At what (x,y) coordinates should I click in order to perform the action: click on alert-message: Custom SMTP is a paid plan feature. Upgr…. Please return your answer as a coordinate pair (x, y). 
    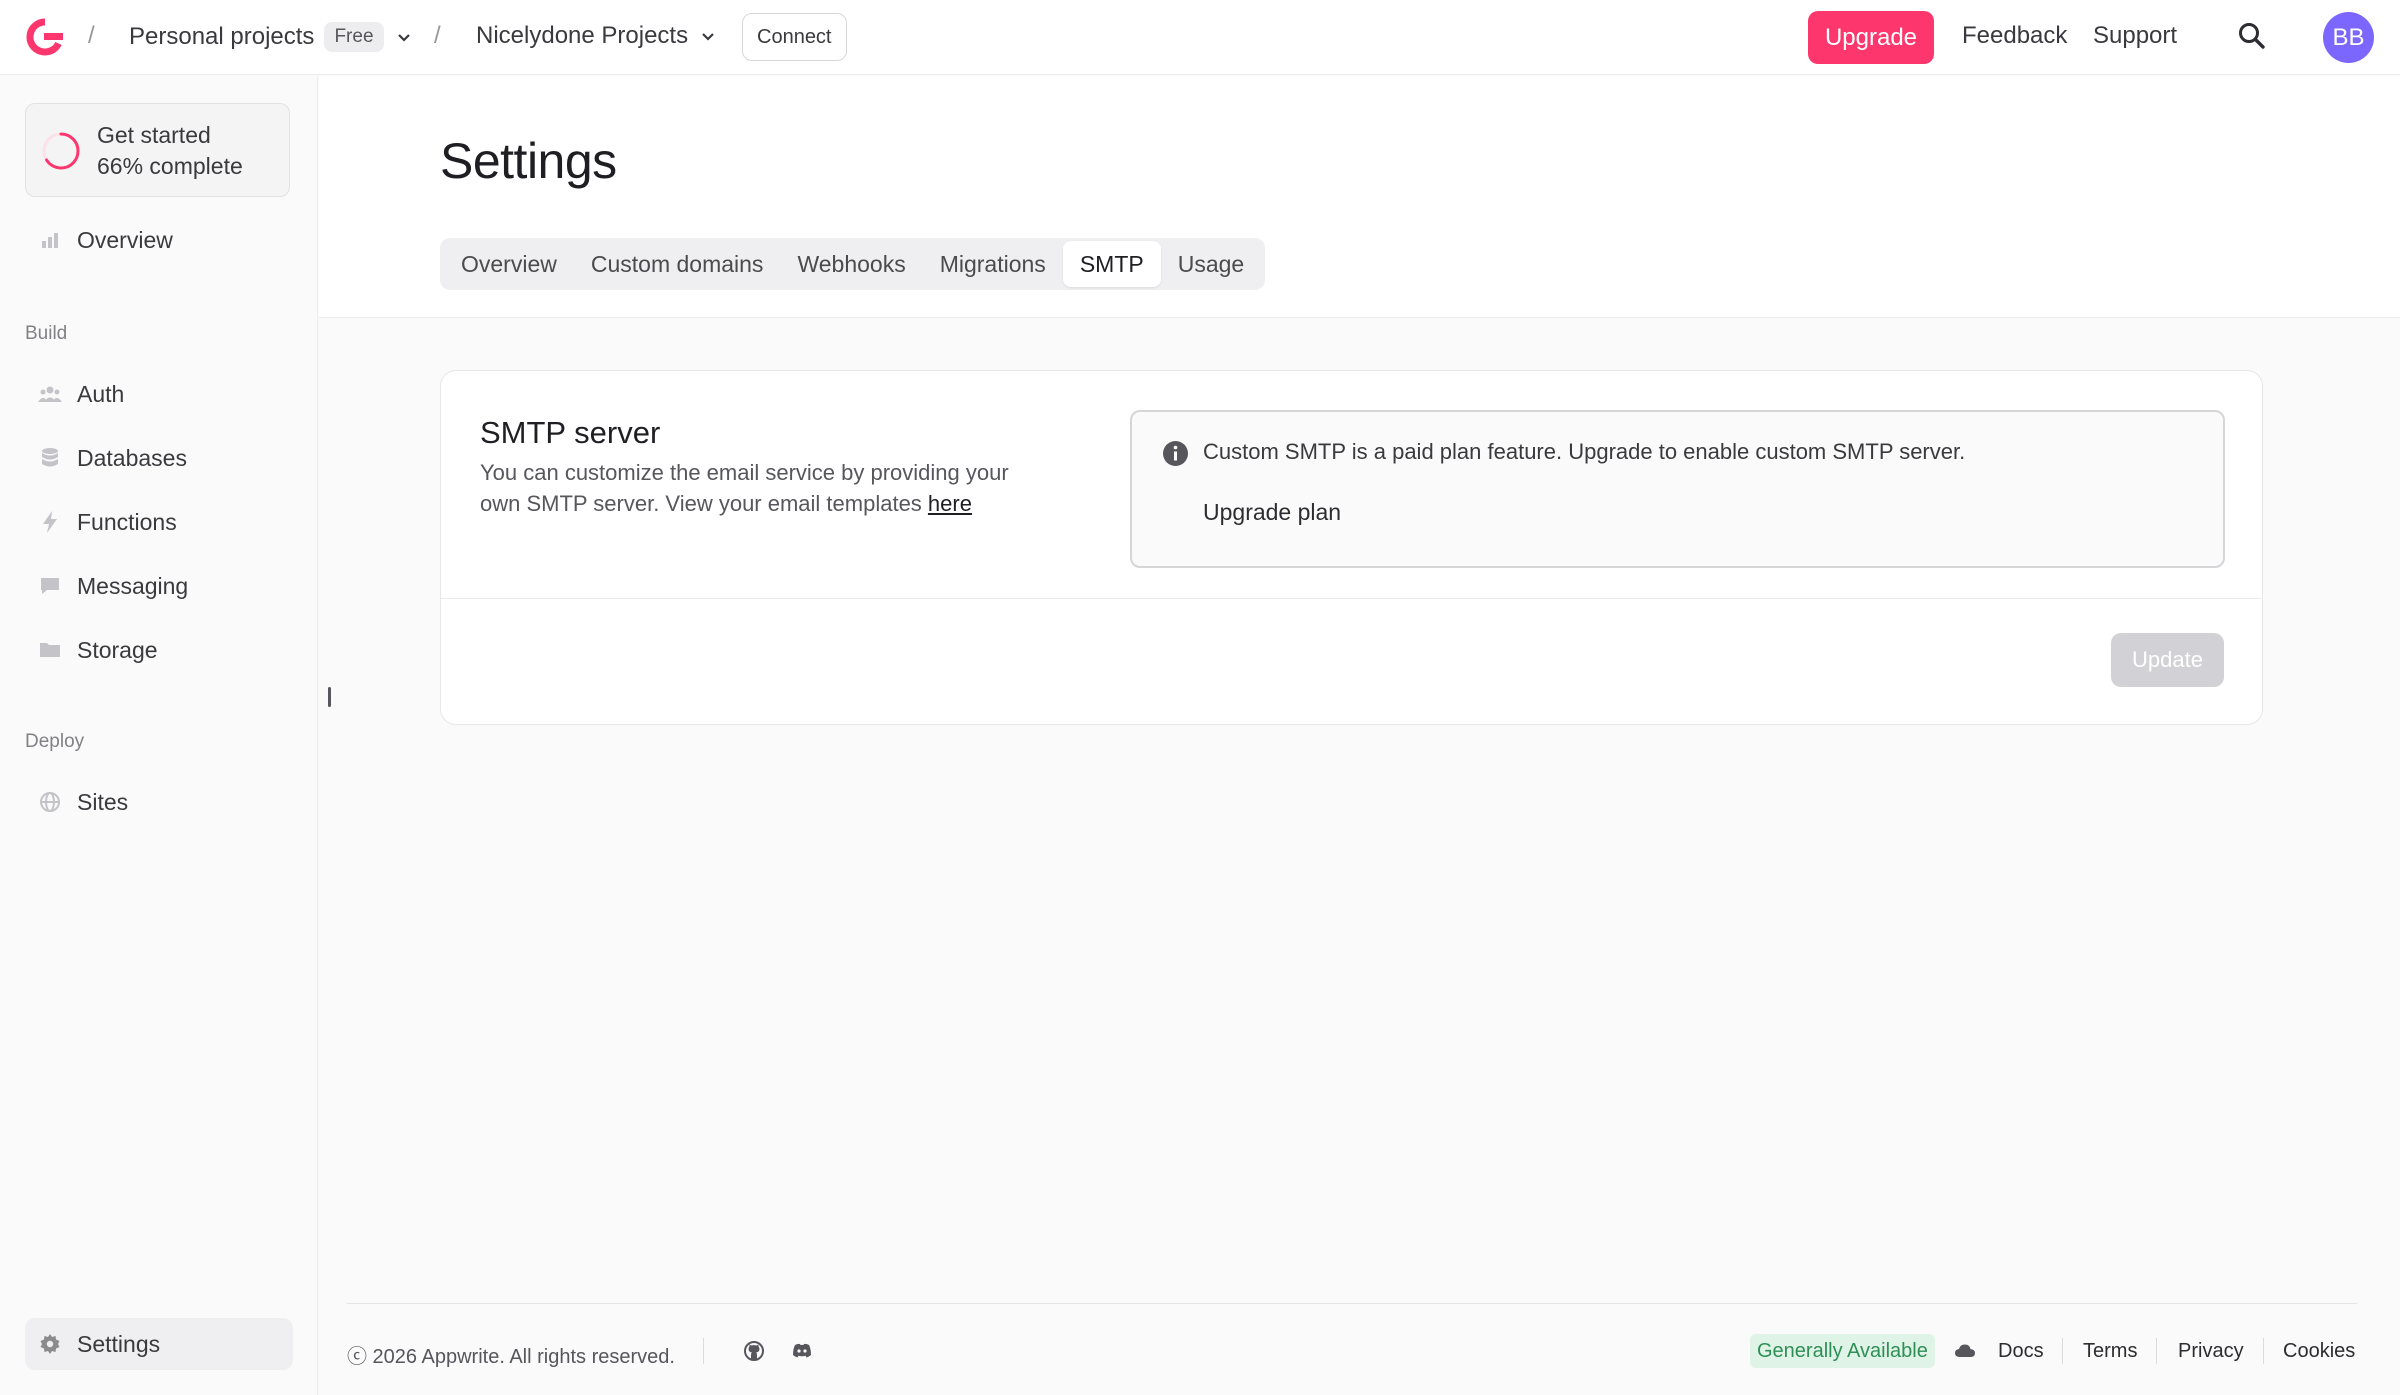
    Looking at the image, I should click on (1584, 451).